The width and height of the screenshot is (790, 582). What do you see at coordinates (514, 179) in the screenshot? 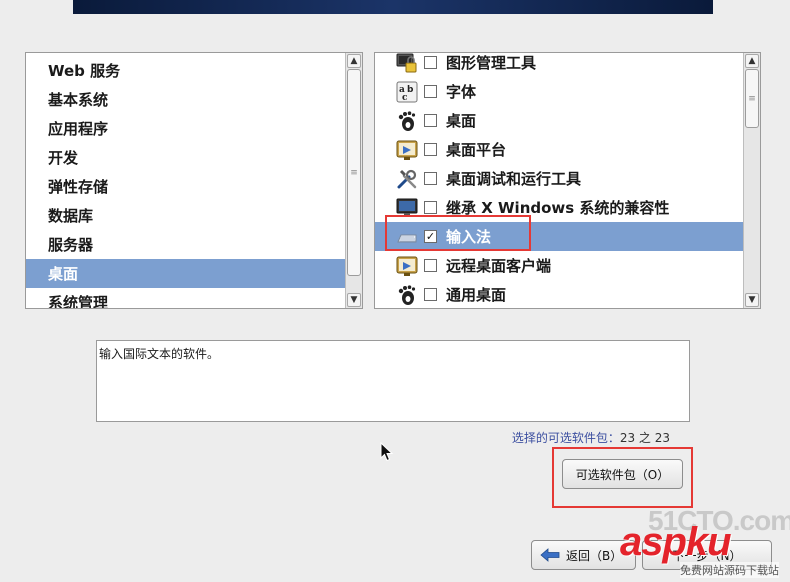
I see `package-label: 桌面调试和运行工具` at bounding box center [514, 179].